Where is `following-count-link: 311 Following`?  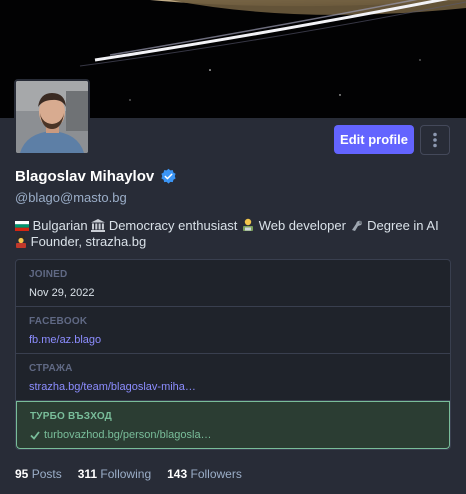 following-count-link: 311 Following is located at coordinates (114, 474).